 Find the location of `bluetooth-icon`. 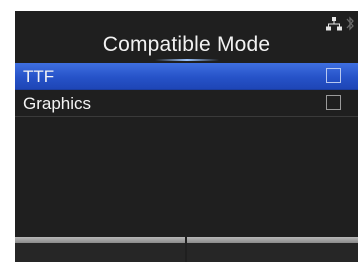

bluetooth-icon is located at coordinates (350, 23).